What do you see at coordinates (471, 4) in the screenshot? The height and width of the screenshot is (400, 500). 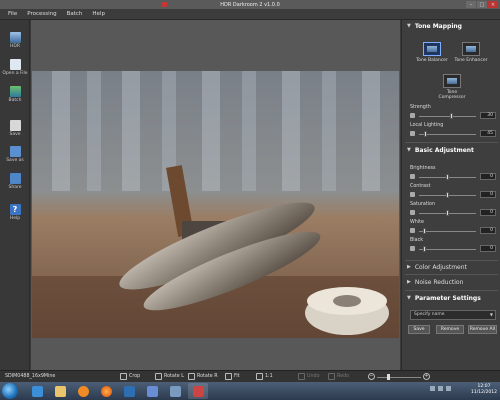 I see `minimize-button: –` at bounding box center [471, 4].